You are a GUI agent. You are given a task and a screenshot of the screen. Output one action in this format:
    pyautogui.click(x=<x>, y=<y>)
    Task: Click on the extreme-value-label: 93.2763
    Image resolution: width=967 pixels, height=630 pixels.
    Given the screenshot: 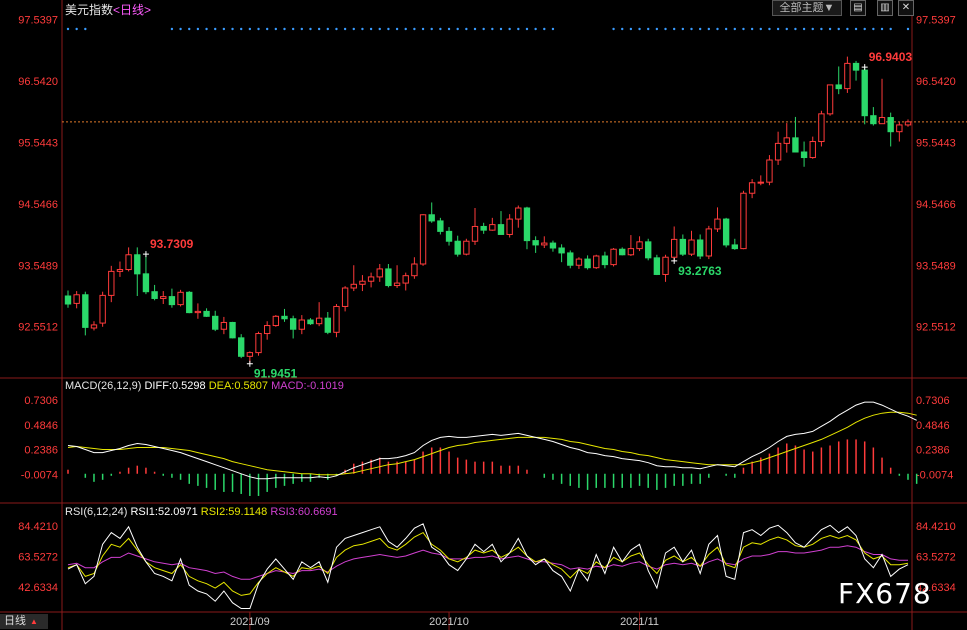 What is the action you would take?
    pyautogui.click(x=700, y=271)
    